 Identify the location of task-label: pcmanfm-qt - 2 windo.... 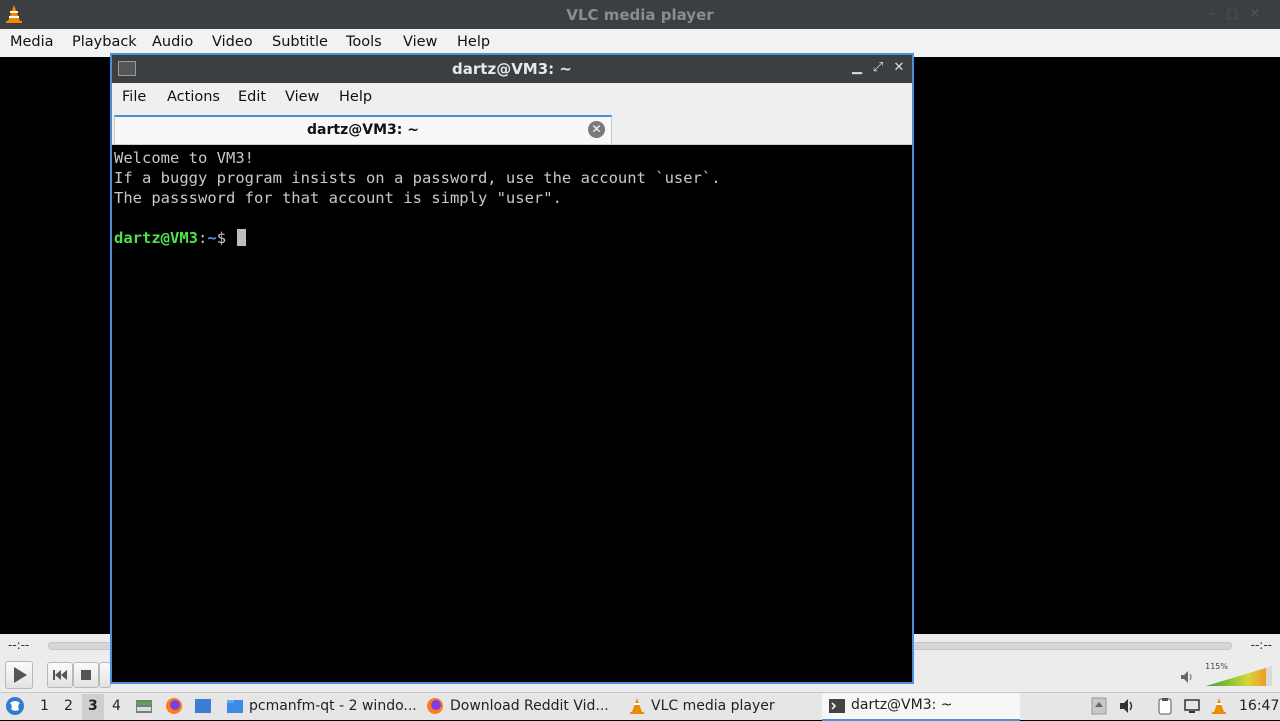
(333, 706).